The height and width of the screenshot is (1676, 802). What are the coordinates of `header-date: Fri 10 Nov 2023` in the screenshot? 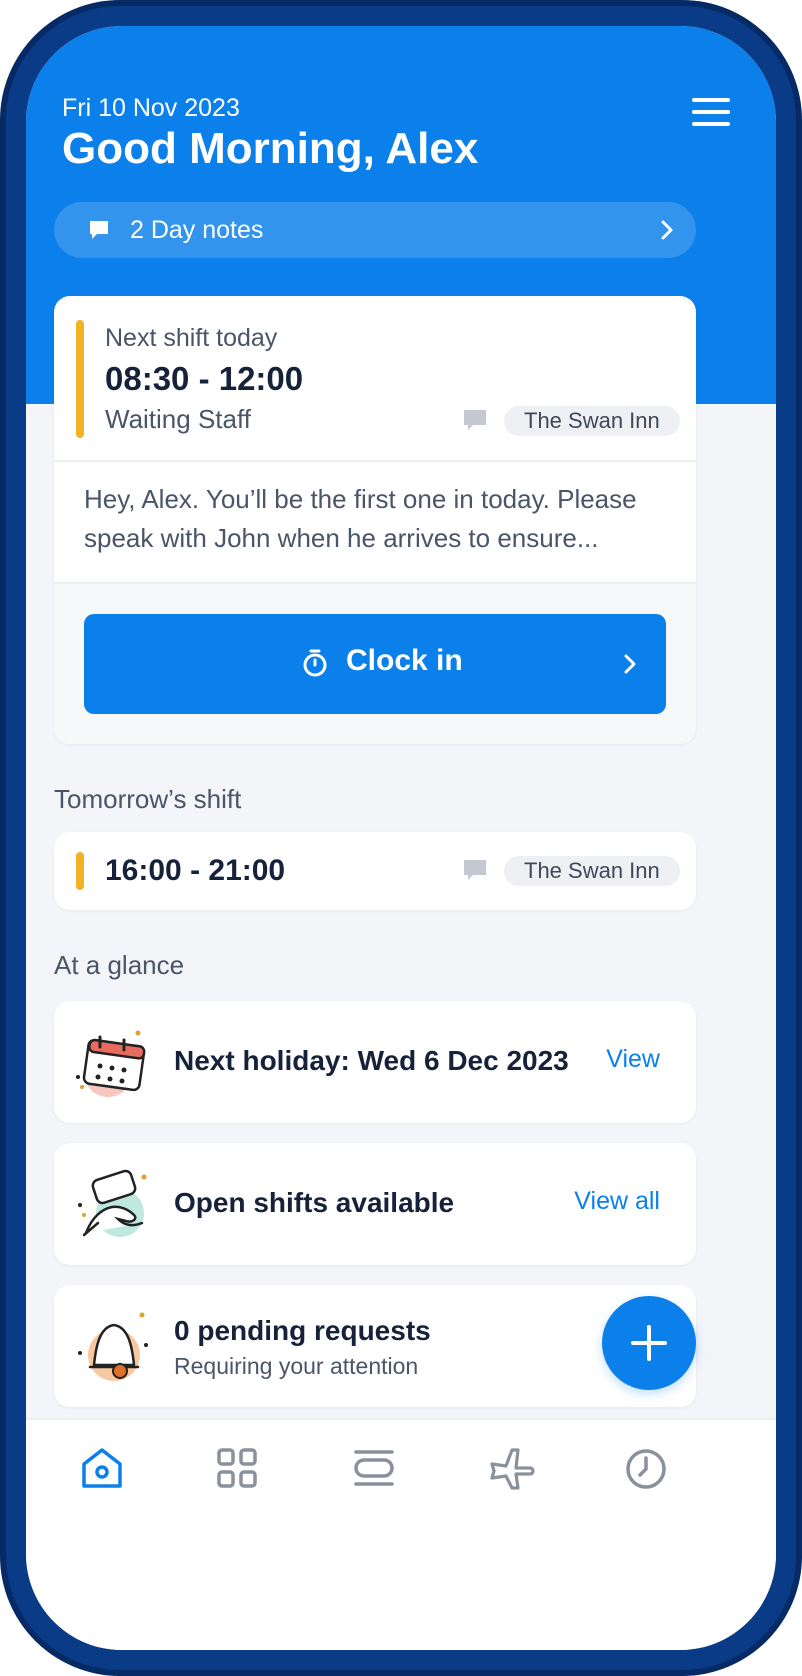 It's located at (151, 108).